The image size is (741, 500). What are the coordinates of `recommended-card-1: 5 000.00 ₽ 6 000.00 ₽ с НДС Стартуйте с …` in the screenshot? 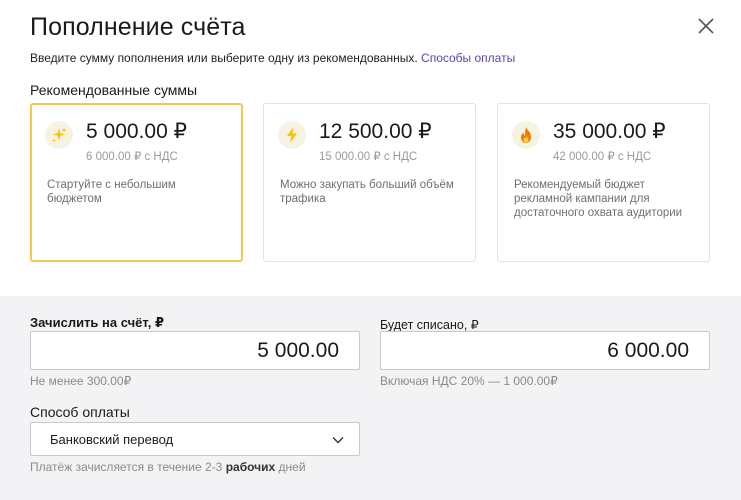 It's located at (136, 182).